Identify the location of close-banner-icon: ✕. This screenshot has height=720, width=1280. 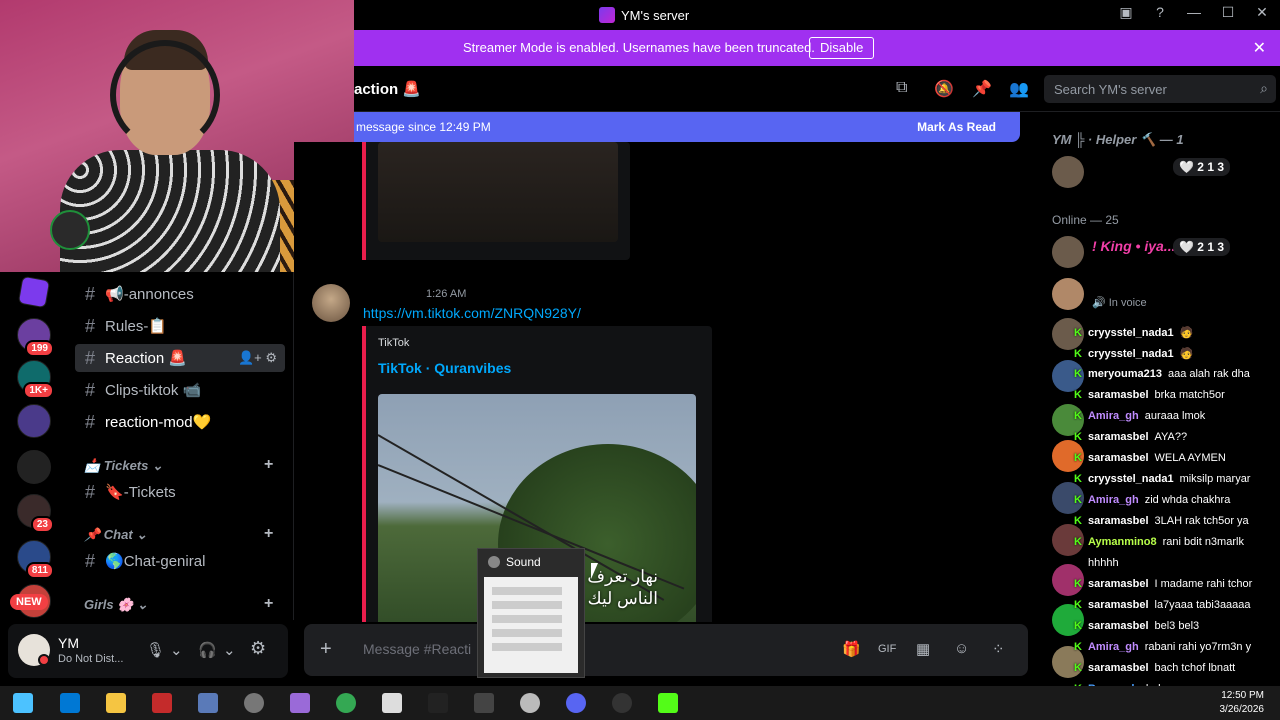
(1259, 48).